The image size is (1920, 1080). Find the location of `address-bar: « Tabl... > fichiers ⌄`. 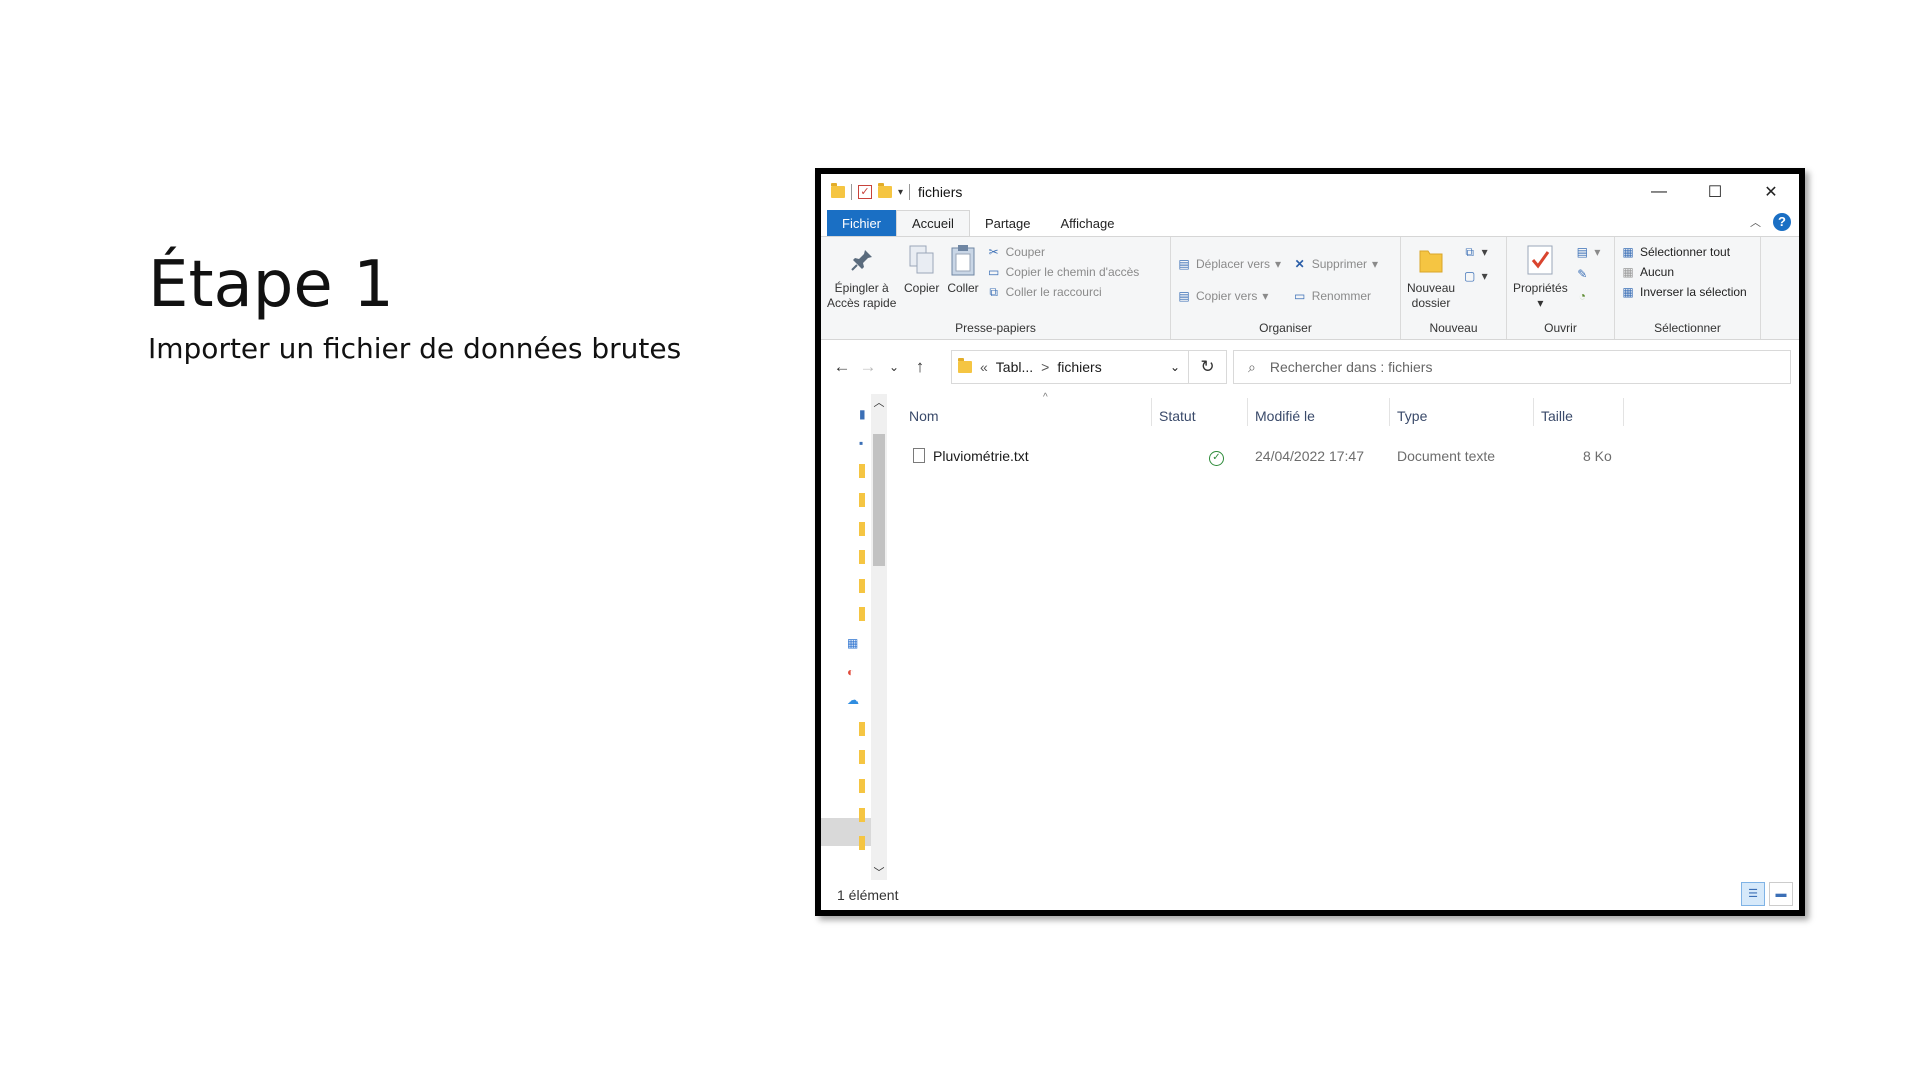

address-bar: « Tabl... > fichiers ⌄ is located at coordinates (1070, 367).